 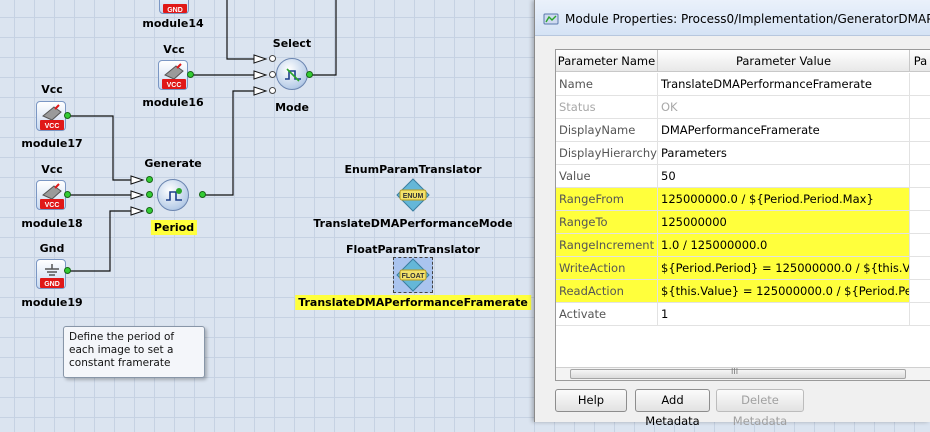 I want to click on operator-title: Select, so click(x=292, y=43).